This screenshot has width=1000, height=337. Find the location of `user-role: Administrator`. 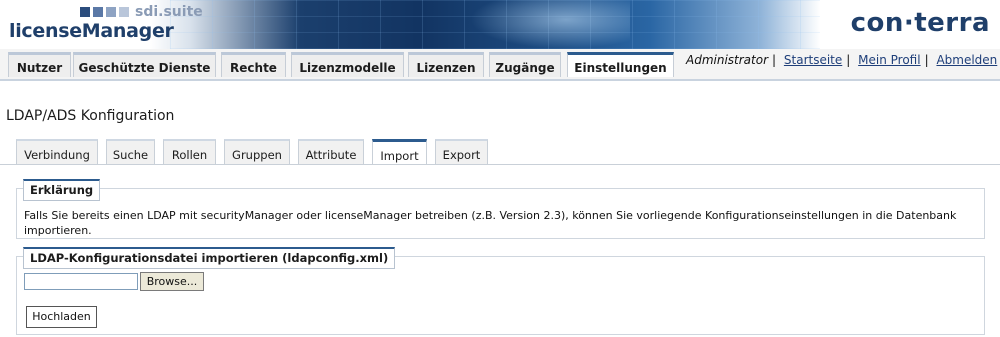

user-role: Administrator is located at coordinates (727, 60).